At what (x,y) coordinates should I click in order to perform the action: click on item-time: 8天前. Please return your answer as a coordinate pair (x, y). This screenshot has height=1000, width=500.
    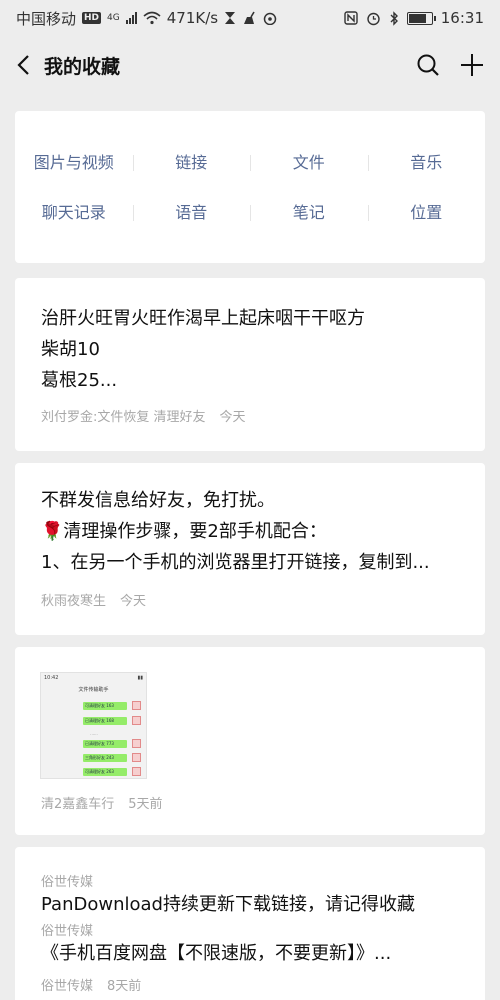
    Looking at the image, I should click on (124, 986).